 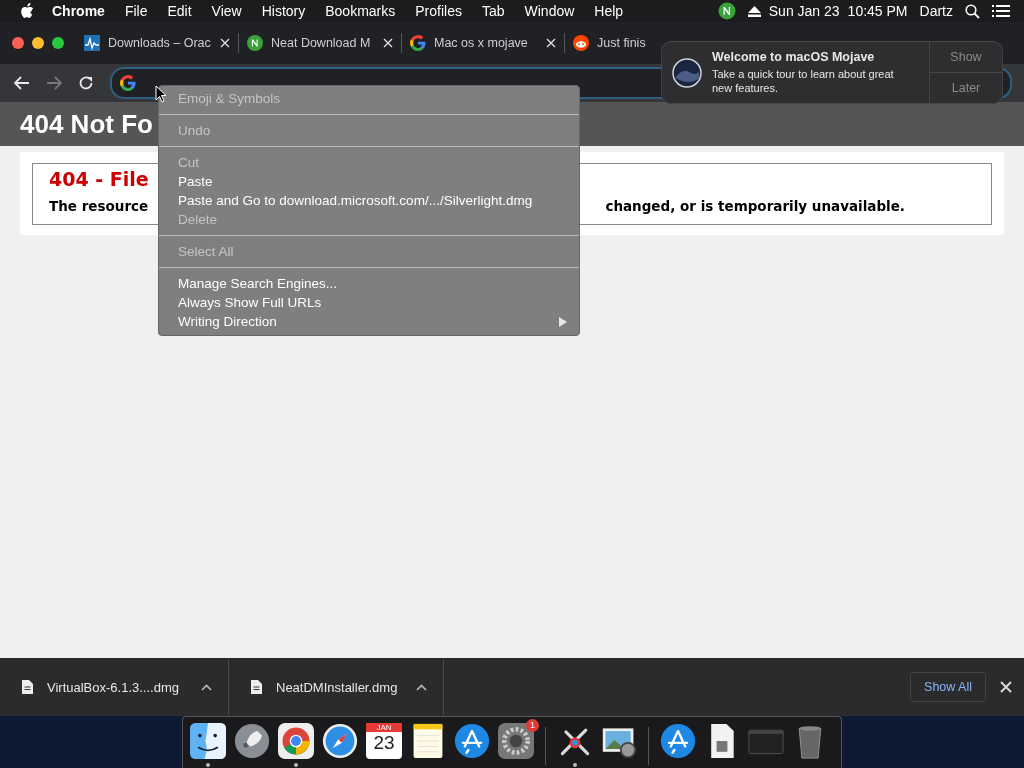 What do you see at coordinates (804, 11) in the screenshot?
I see `menu-date: Sun Jan 23` at bounding box center [804, 11].